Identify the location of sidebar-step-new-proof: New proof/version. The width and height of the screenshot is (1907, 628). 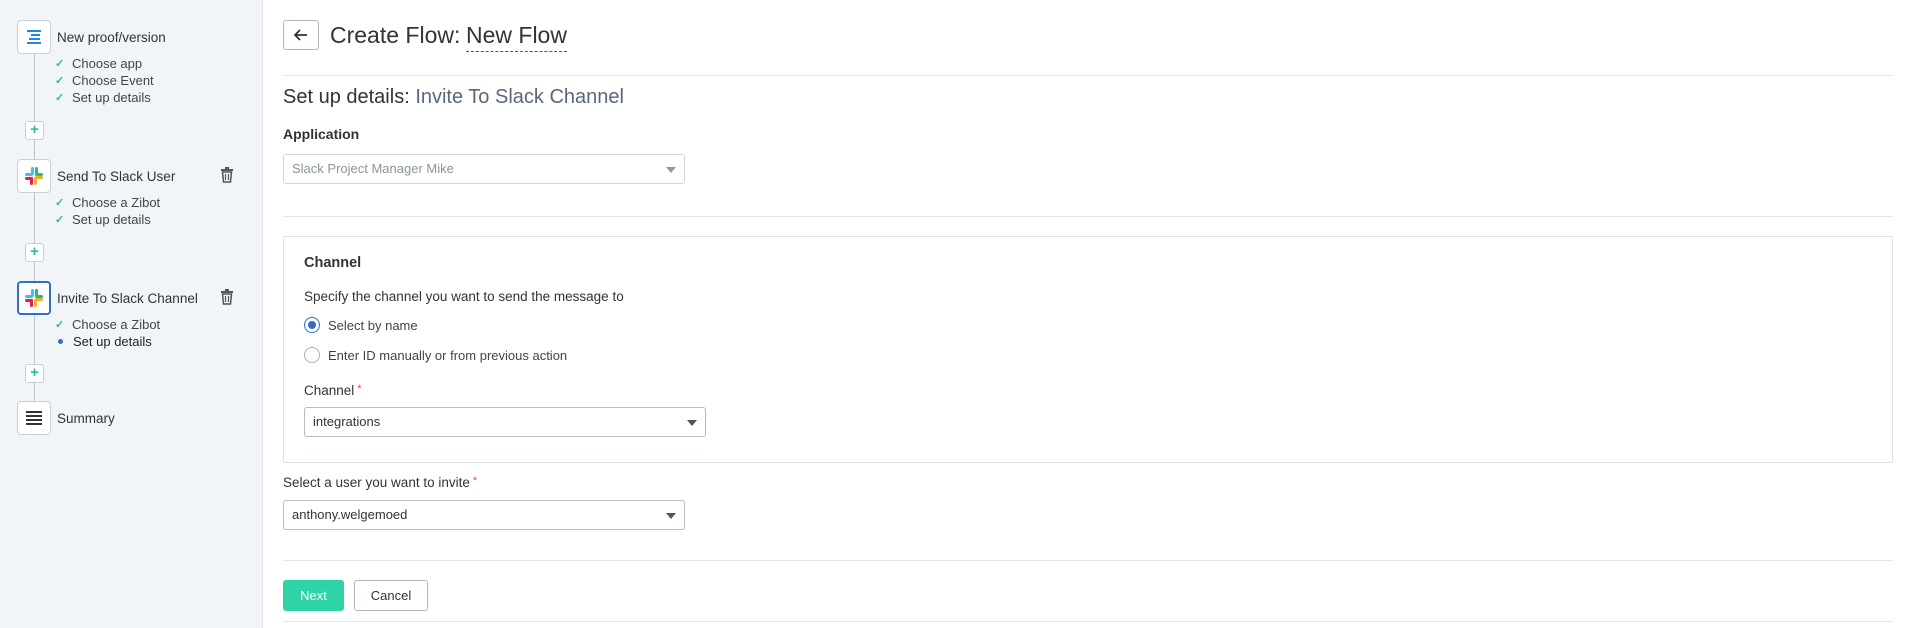
(91, 37).